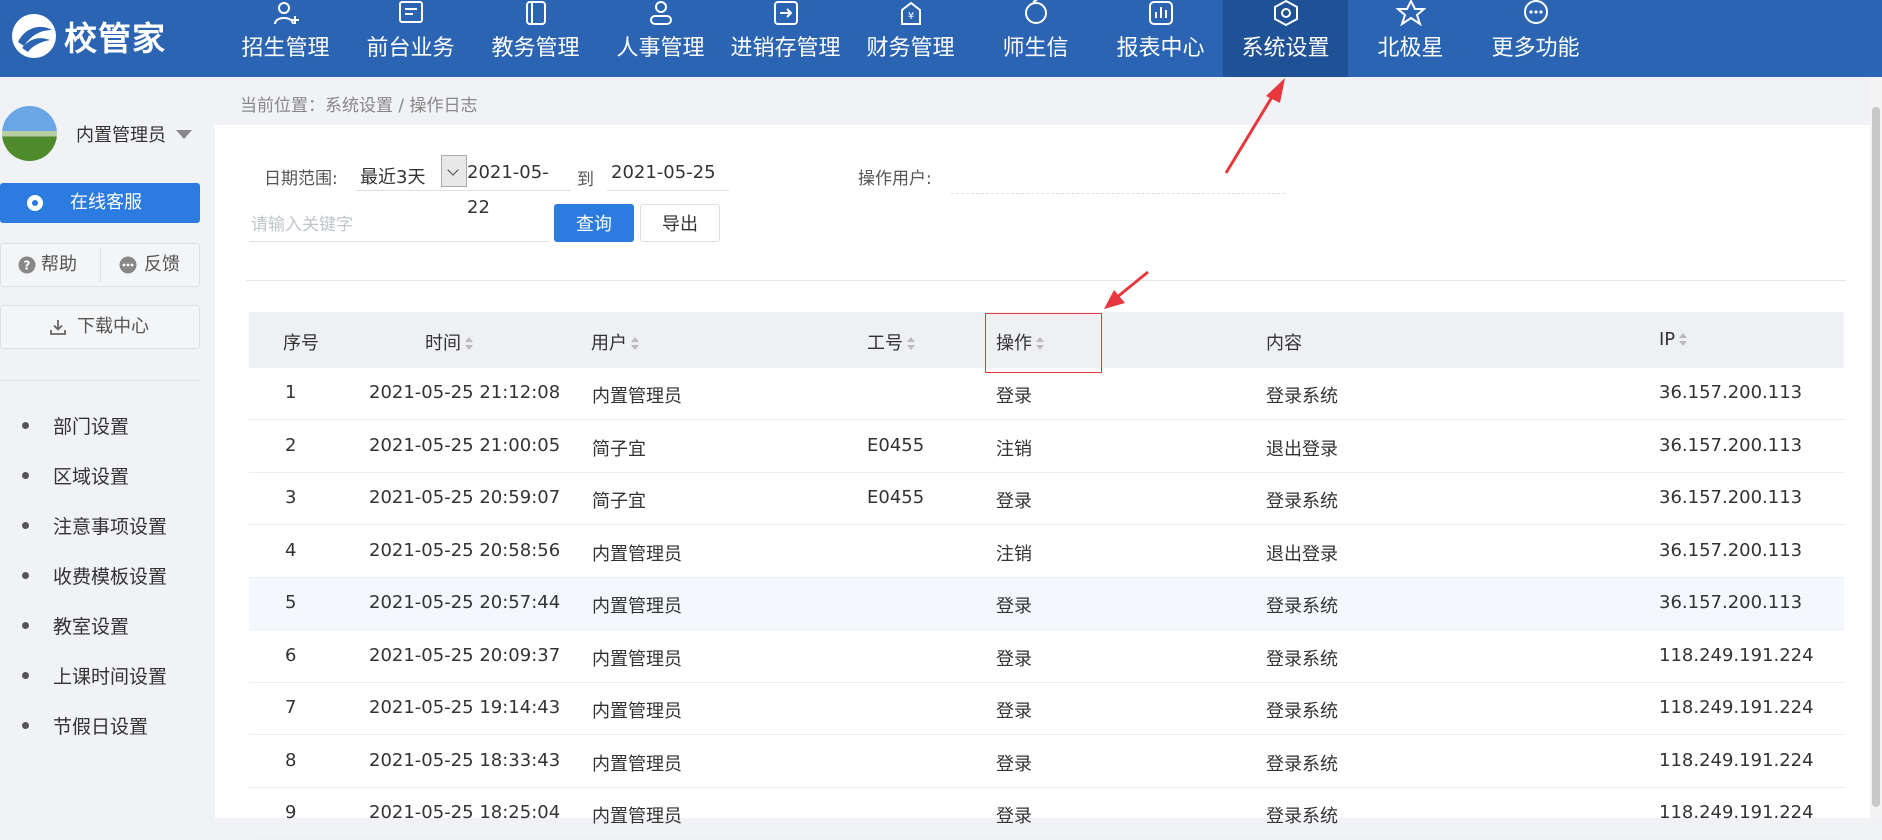 The image size is (1882, 840). I want to click on nav-item-9: 北极星, so click(1410, 38).